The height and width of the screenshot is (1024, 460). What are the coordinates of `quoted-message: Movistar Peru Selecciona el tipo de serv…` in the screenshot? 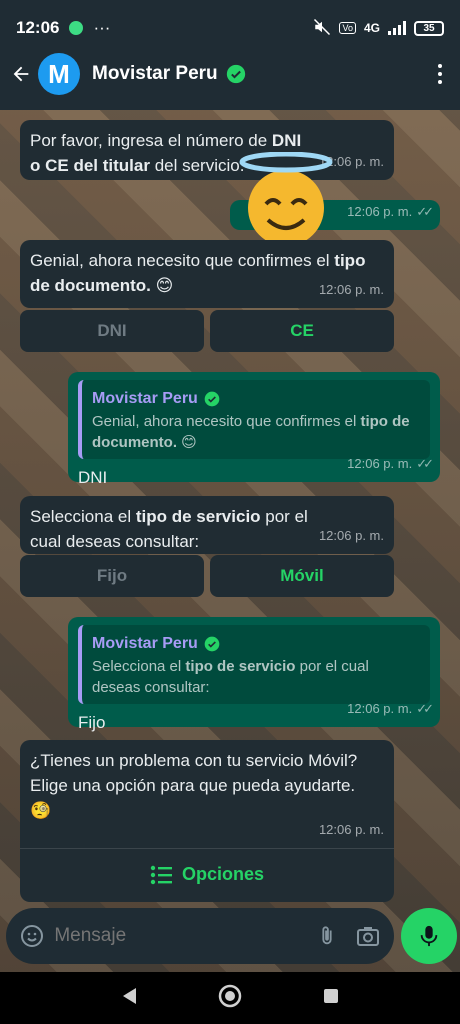 It's located at (254, 664).